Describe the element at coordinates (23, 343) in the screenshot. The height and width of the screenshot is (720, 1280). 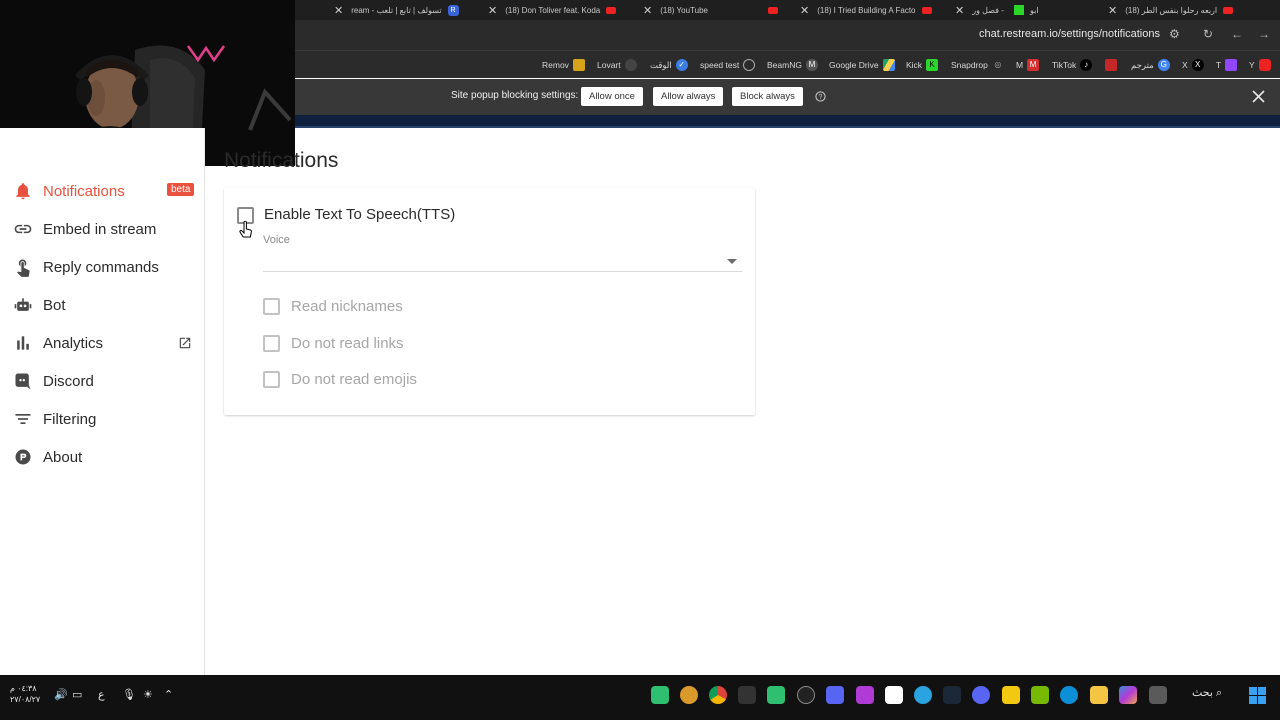
I see `bar-chart-icon` at that location.